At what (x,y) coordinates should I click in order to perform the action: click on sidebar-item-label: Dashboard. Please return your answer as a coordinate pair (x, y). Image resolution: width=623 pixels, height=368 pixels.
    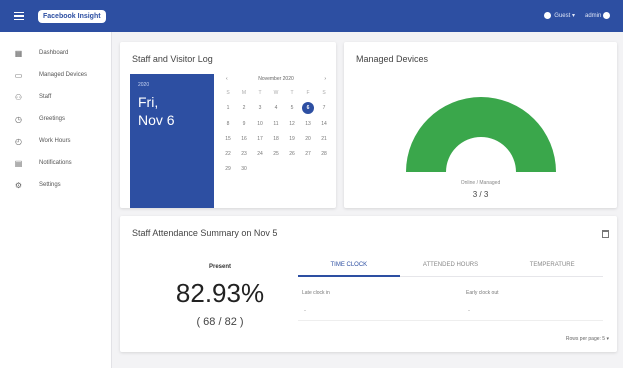
    Looking at the image, I should click on (54, 53).